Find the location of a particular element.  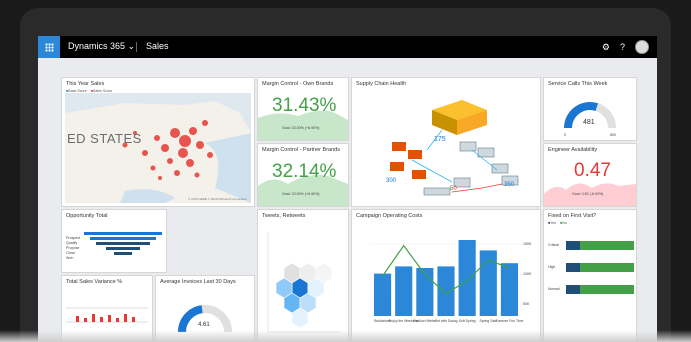

settings-icon: ⚙ is located at coordinates (606, 47).